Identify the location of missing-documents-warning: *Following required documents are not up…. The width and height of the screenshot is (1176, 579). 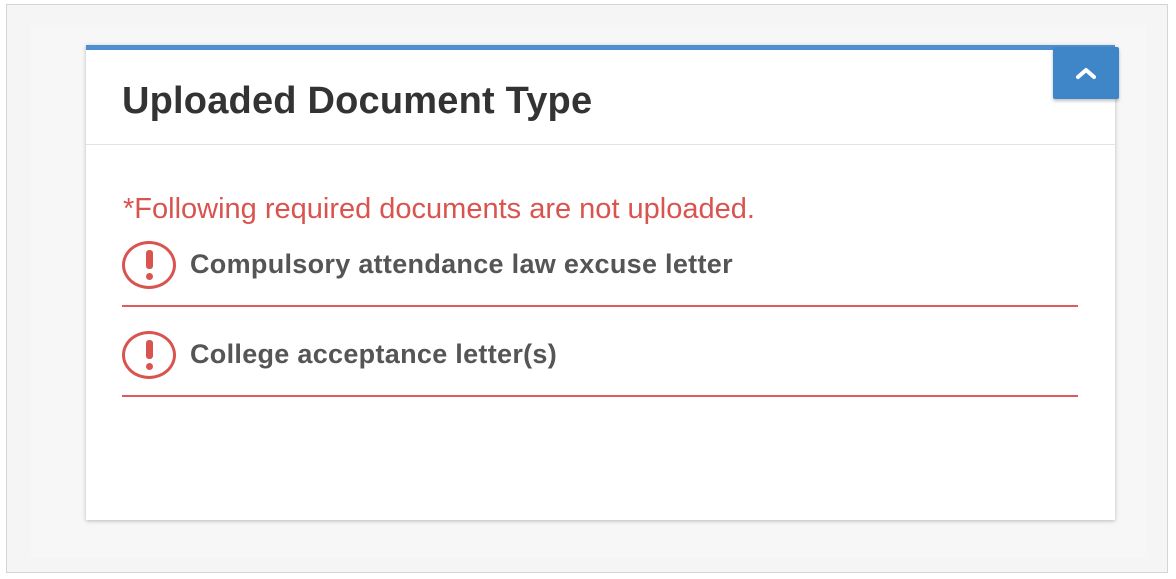
(439, 209).